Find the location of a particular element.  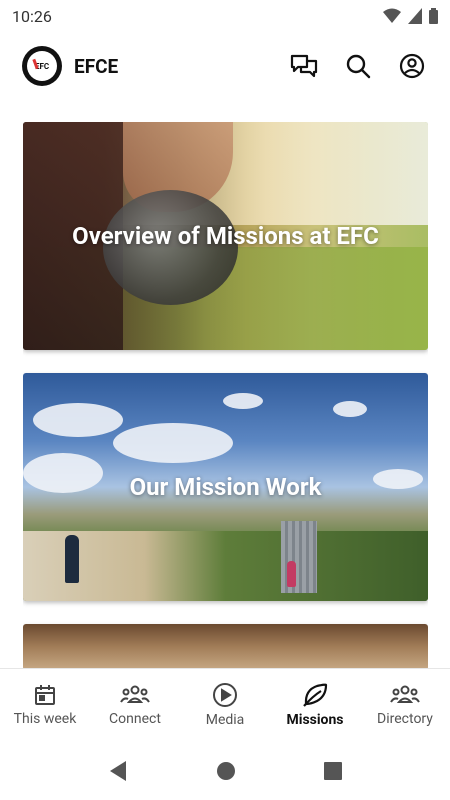

system-navigation is located at coordinates (225, 771).